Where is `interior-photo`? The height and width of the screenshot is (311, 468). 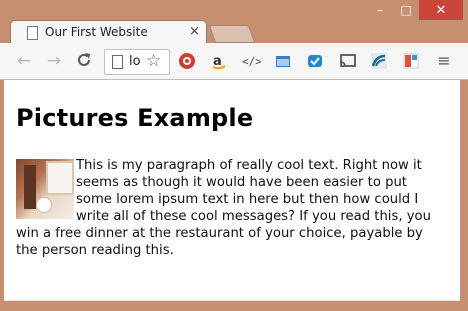
interior-photo is located at coordinates (45, 189).